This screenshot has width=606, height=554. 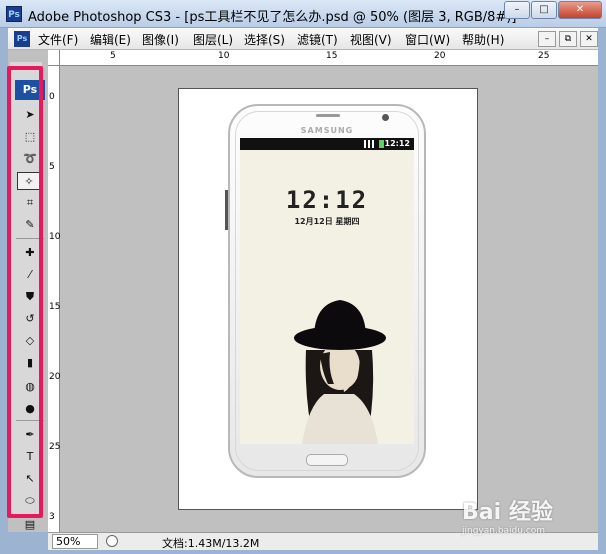 What do you see at coordinates (213, 39) in the screenshot?
I see `menu-layer: 图层(L)` at bounding box center [213, 39].